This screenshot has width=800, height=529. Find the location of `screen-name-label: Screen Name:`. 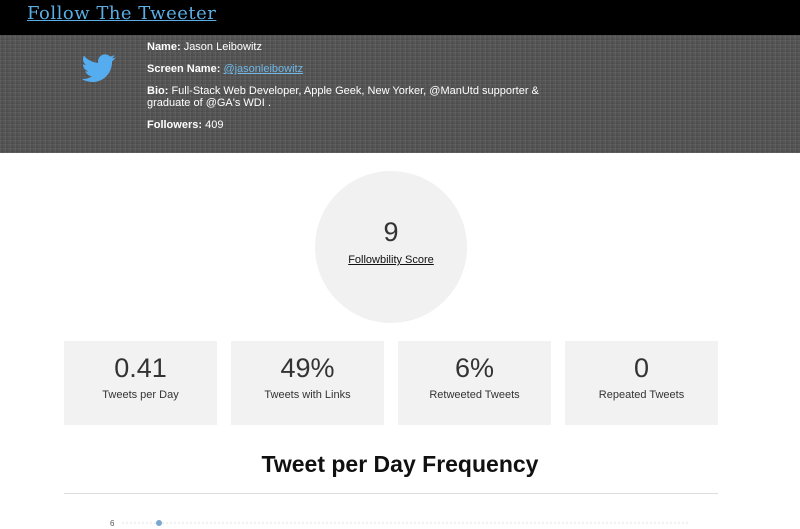

screen-name-label: Screen Name: is located at coordinates (184, 69).